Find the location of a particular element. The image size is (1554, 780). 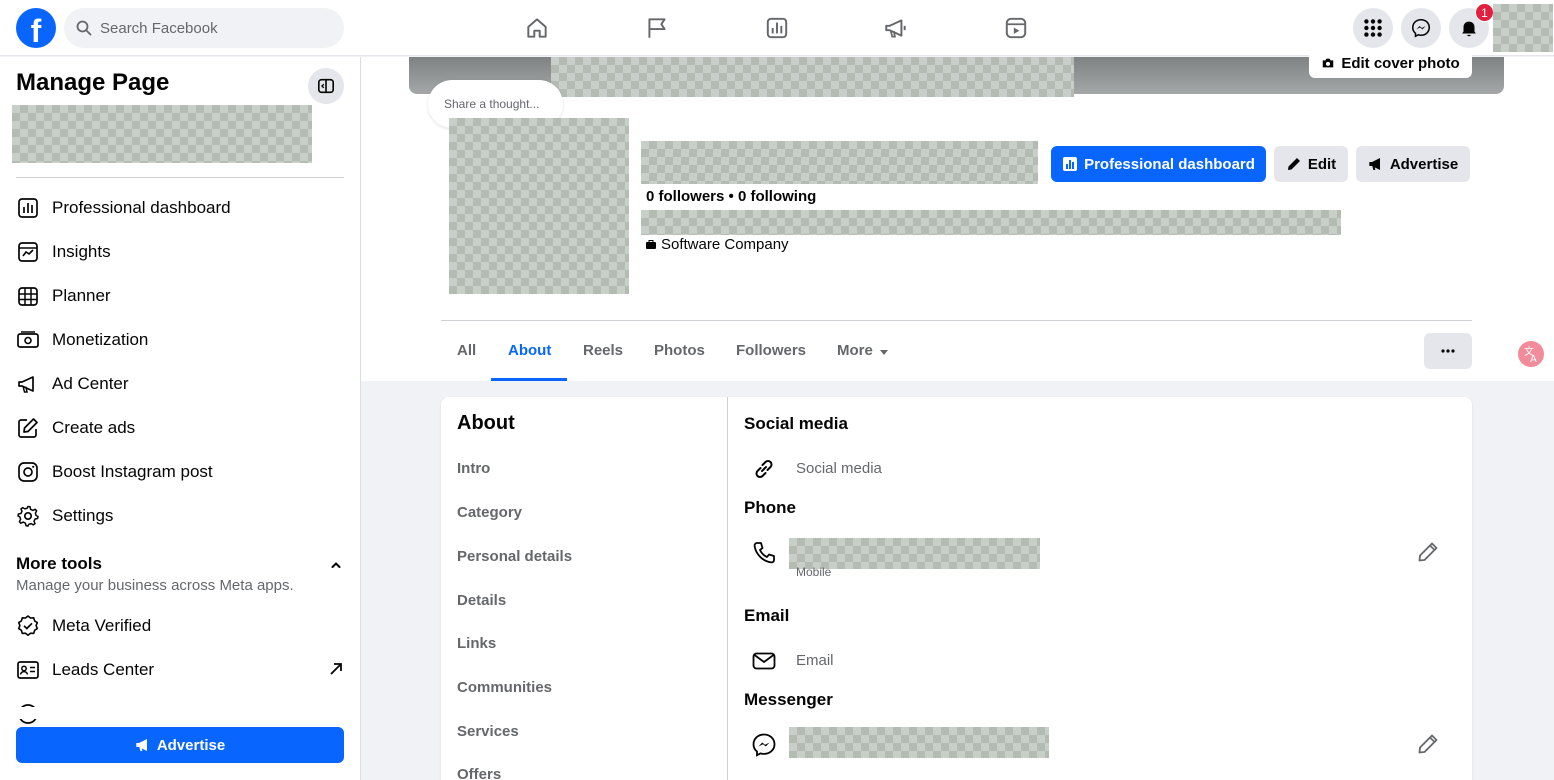

caret-down-icon is located at coordinates (883, 352).